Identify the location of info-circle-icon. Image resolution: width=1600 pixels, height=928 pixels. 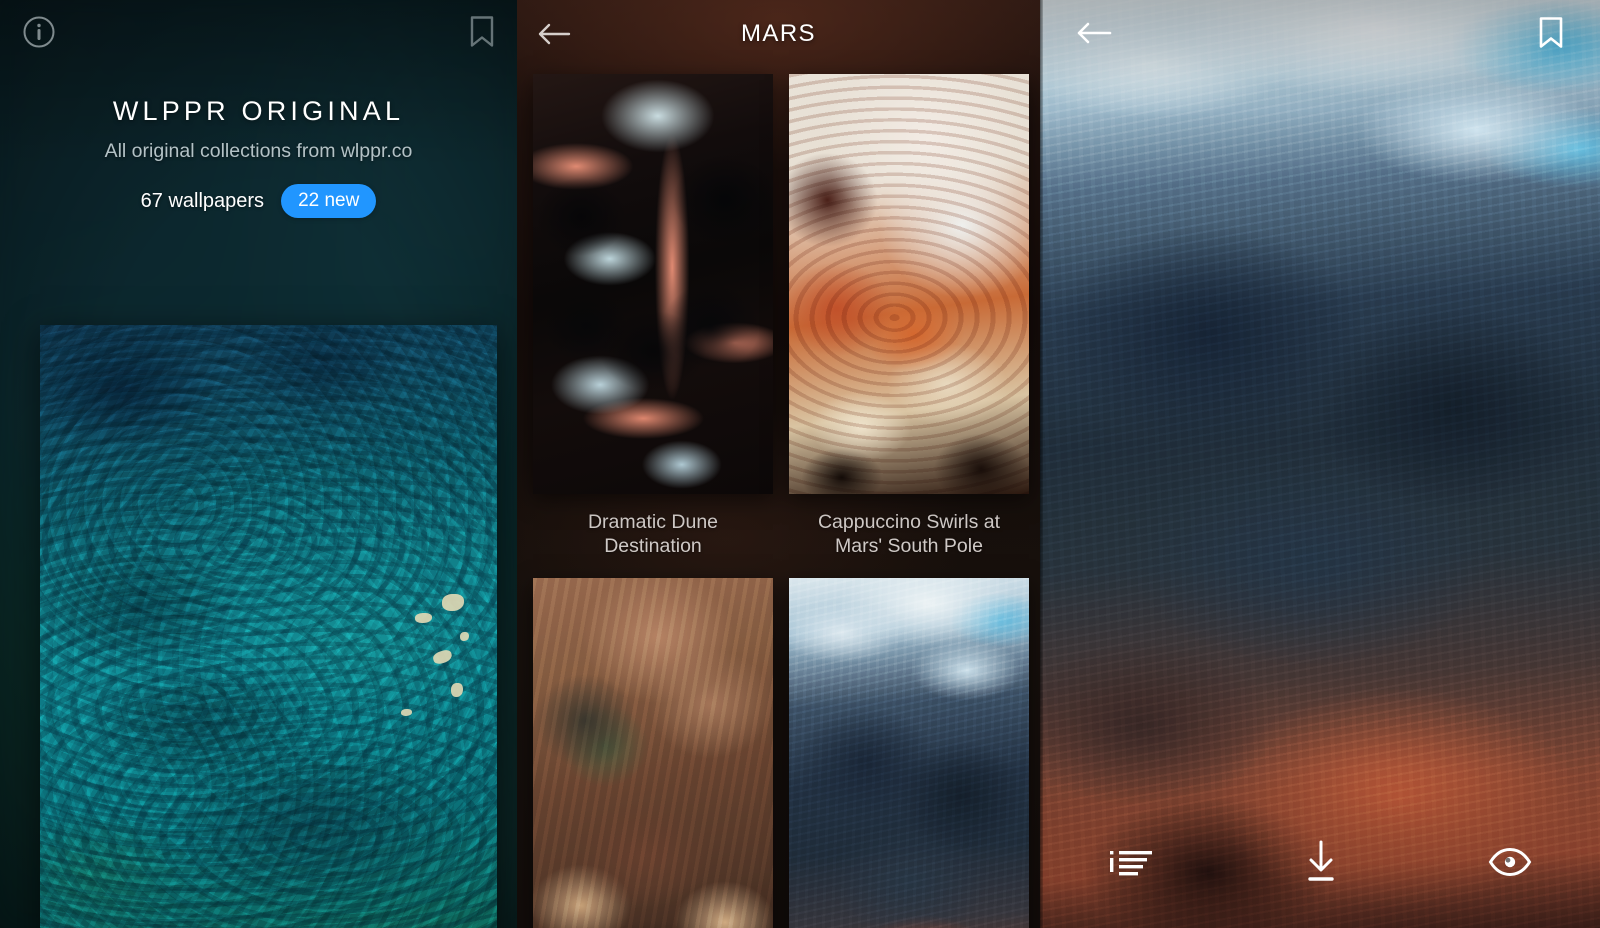
(39, 32).